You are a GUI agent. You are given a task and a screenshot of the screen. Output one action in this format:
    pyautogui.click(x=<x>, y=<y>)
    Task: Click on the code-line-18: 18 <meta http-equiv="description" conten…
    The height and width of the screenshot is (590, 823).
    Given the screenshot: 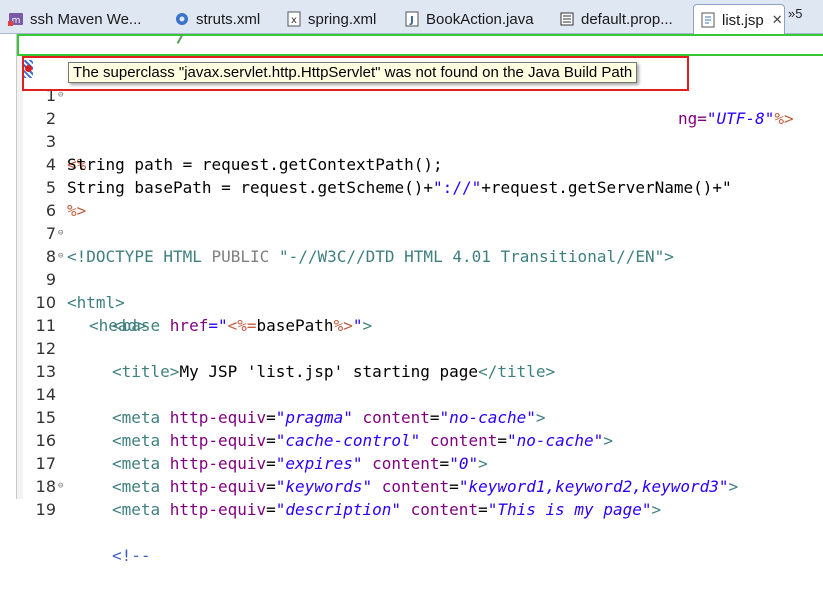 What is the action you would take?
    pyautogui.click(x=411, y=485)
    